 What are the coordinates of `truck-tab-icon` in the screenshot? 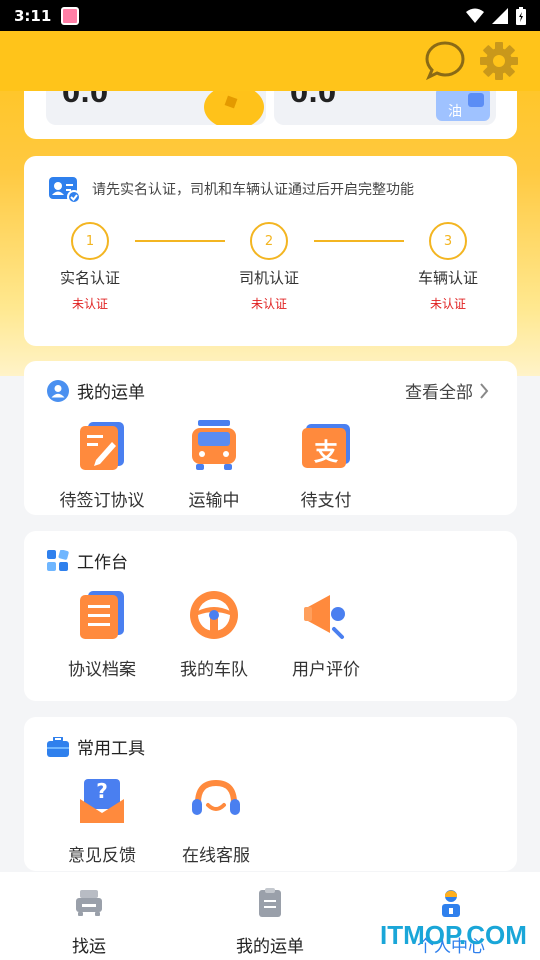 It's located at (89, 903).